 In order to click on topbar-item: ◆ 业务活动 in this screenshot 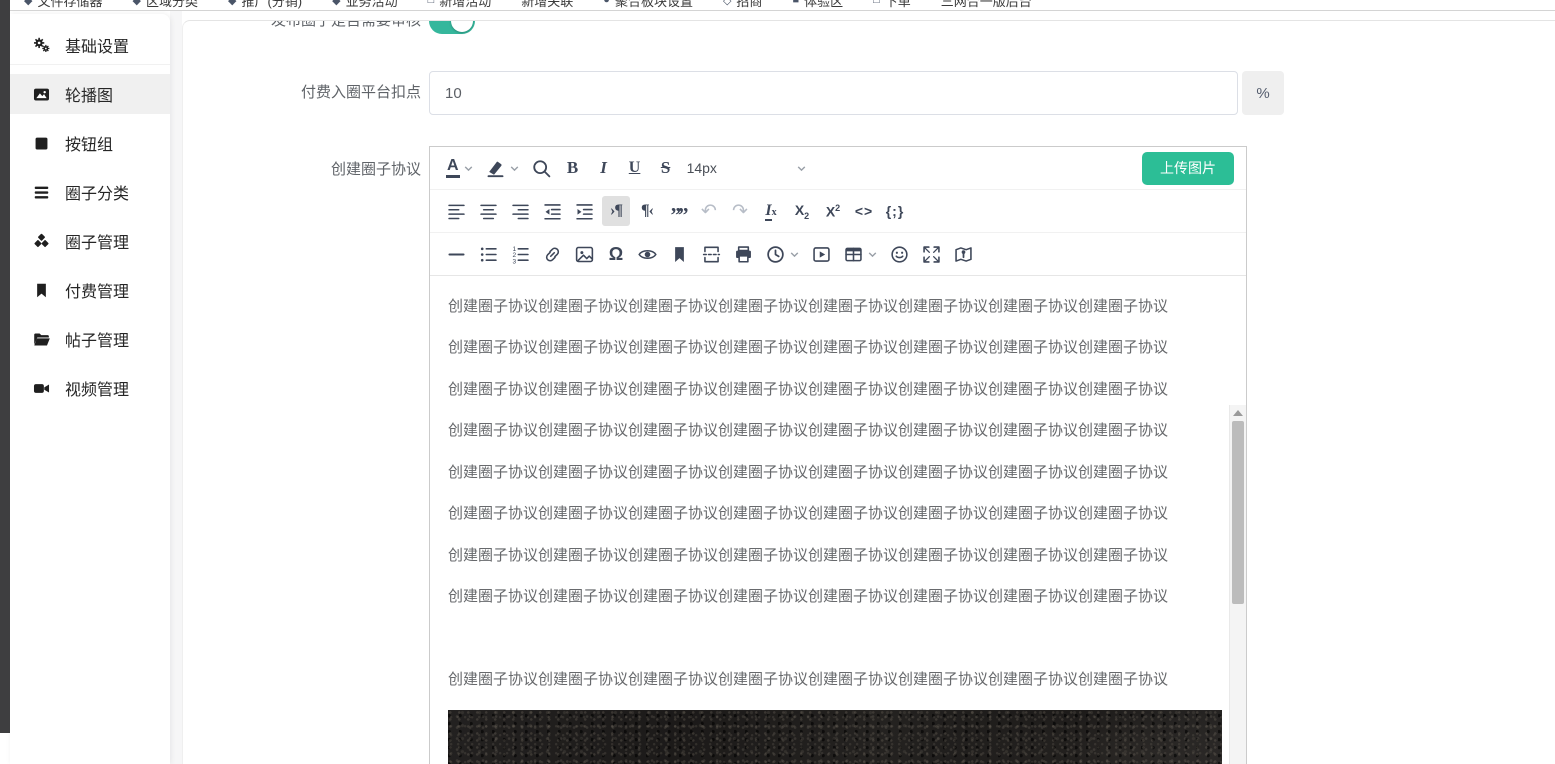, I will do `click(364, 5)`.